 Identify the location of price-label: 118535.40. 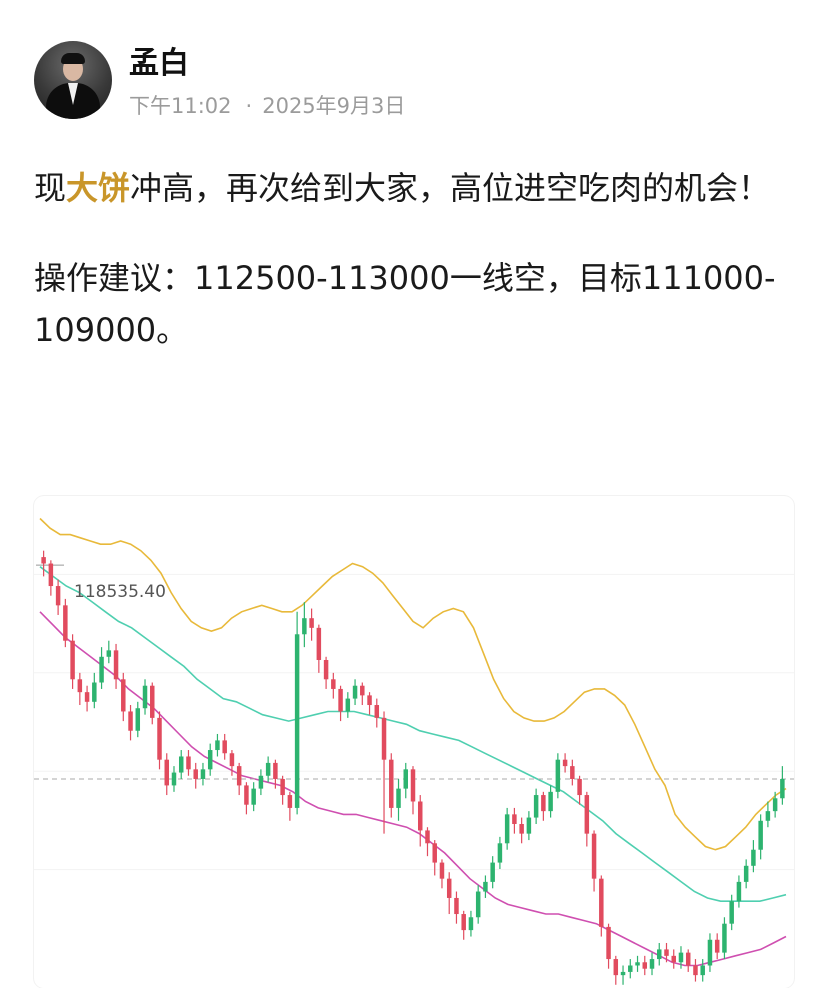
(120, 592).